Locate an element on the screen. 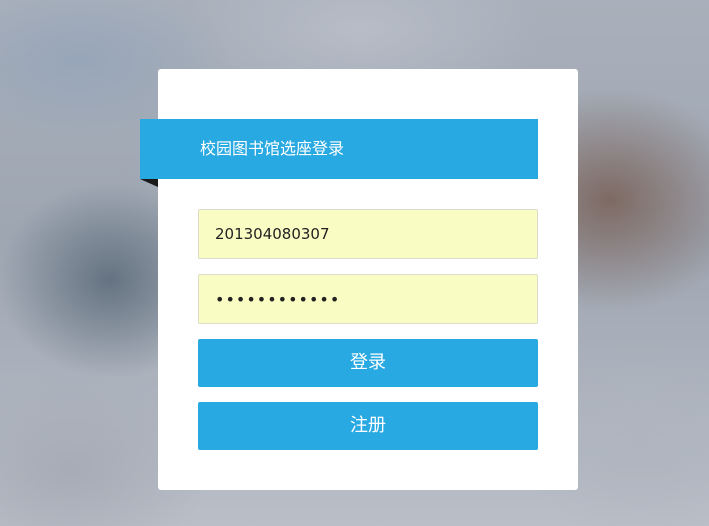  password-input is located at coordinates (368, 299).